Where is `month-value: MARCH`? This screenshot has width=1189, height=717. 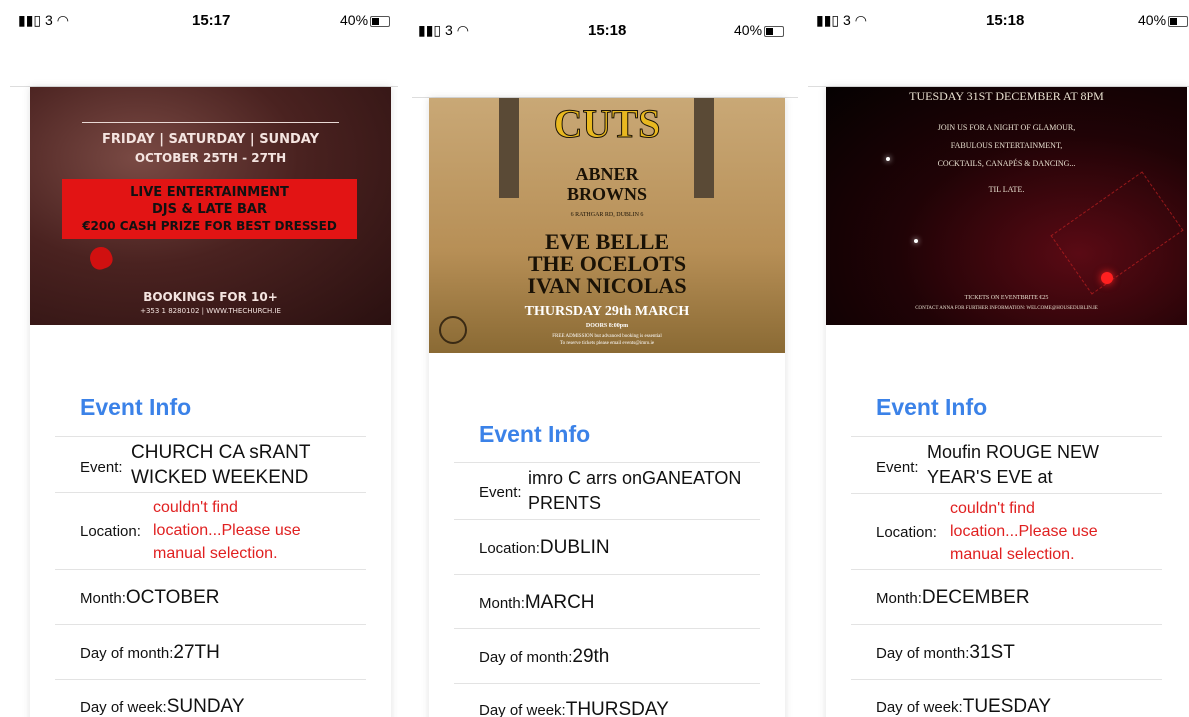 month-value: MARCH is located at coordinates (559, 602).